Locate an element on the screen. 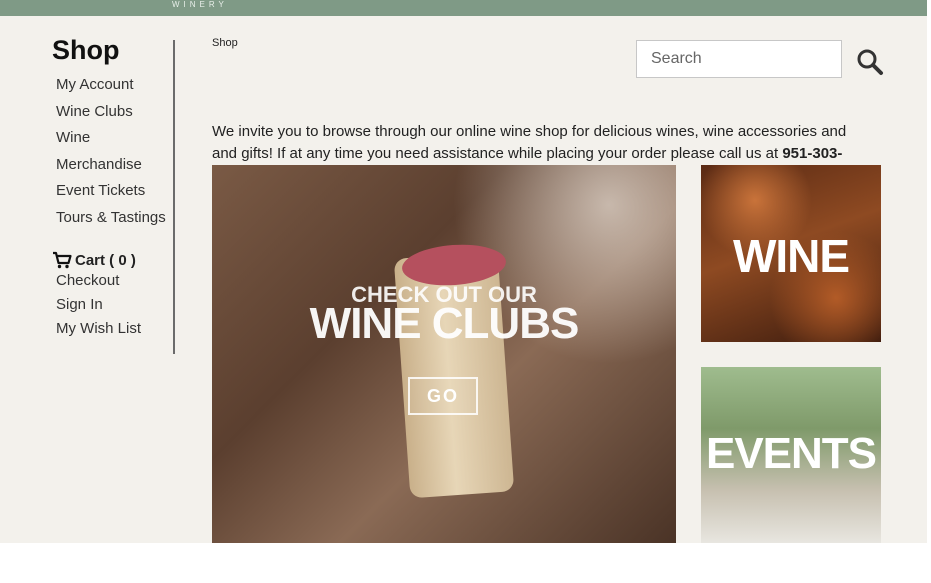 This screenshot has width=931, height=583. cart-link: Cart ( 0 ) is located at coordinates (114, 260).